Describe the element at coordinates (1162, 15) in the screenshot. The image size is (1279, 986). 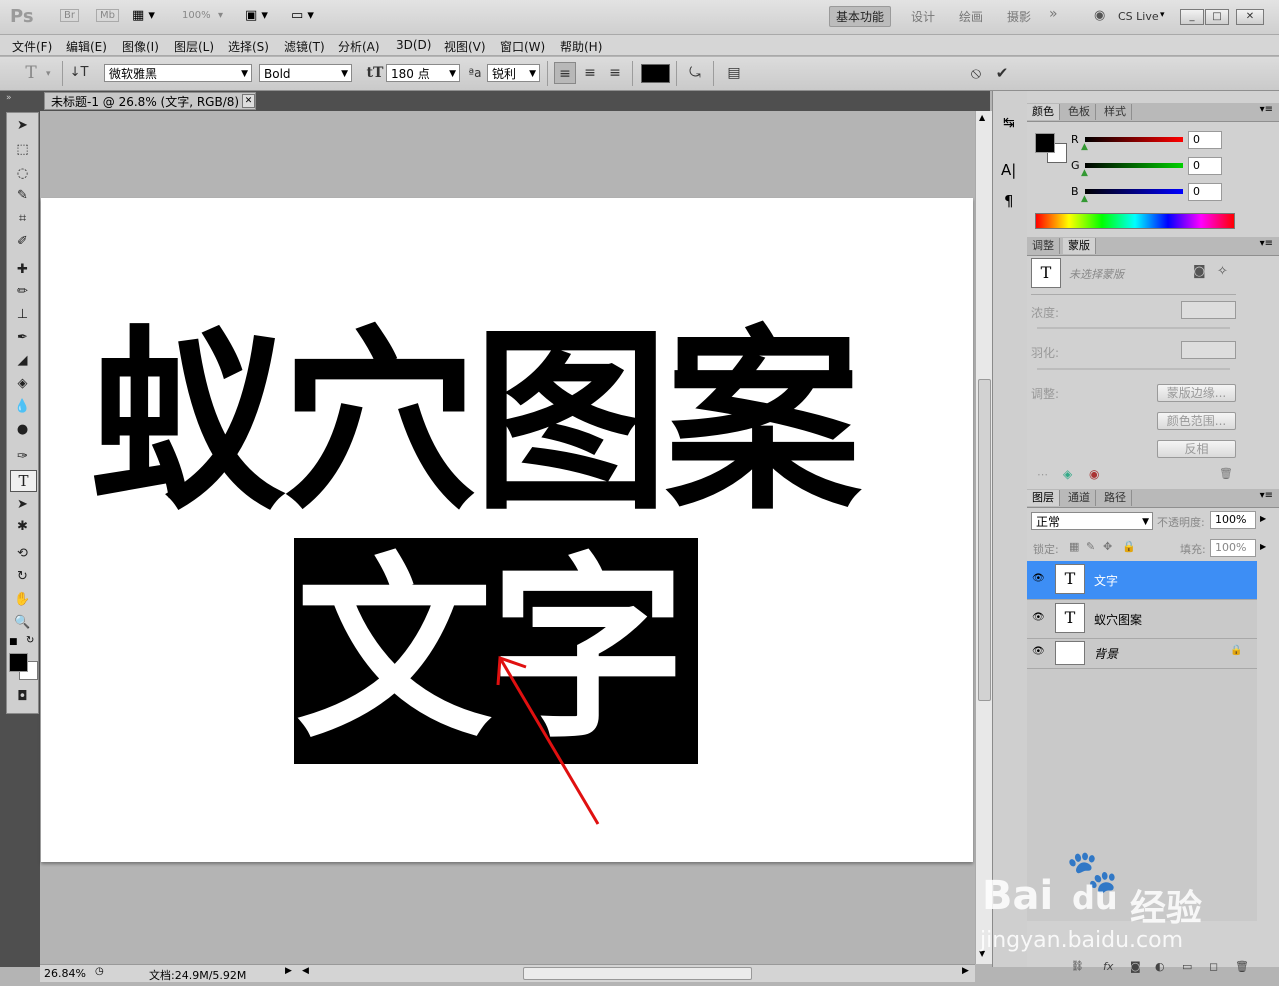
I see `cs-live-dropdown-icon: ▾` at that location.